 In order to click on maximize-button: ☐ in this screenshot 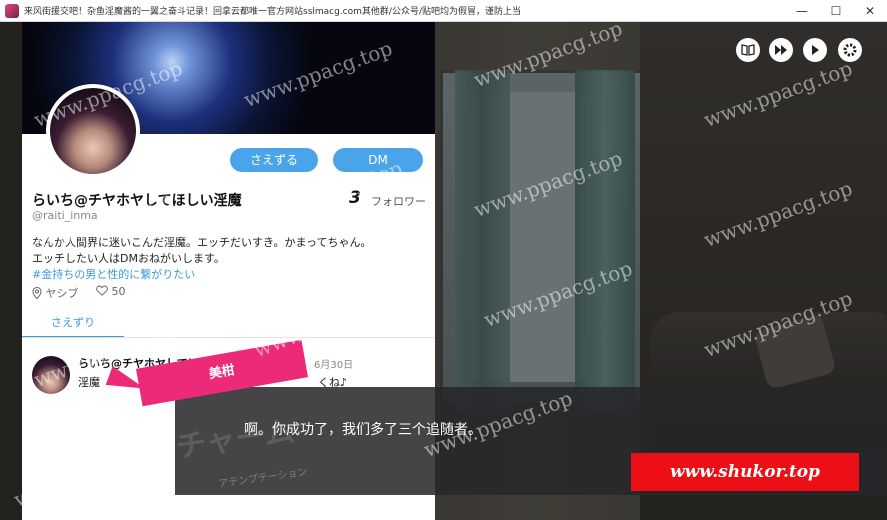, I will do `click(836, 11)`.